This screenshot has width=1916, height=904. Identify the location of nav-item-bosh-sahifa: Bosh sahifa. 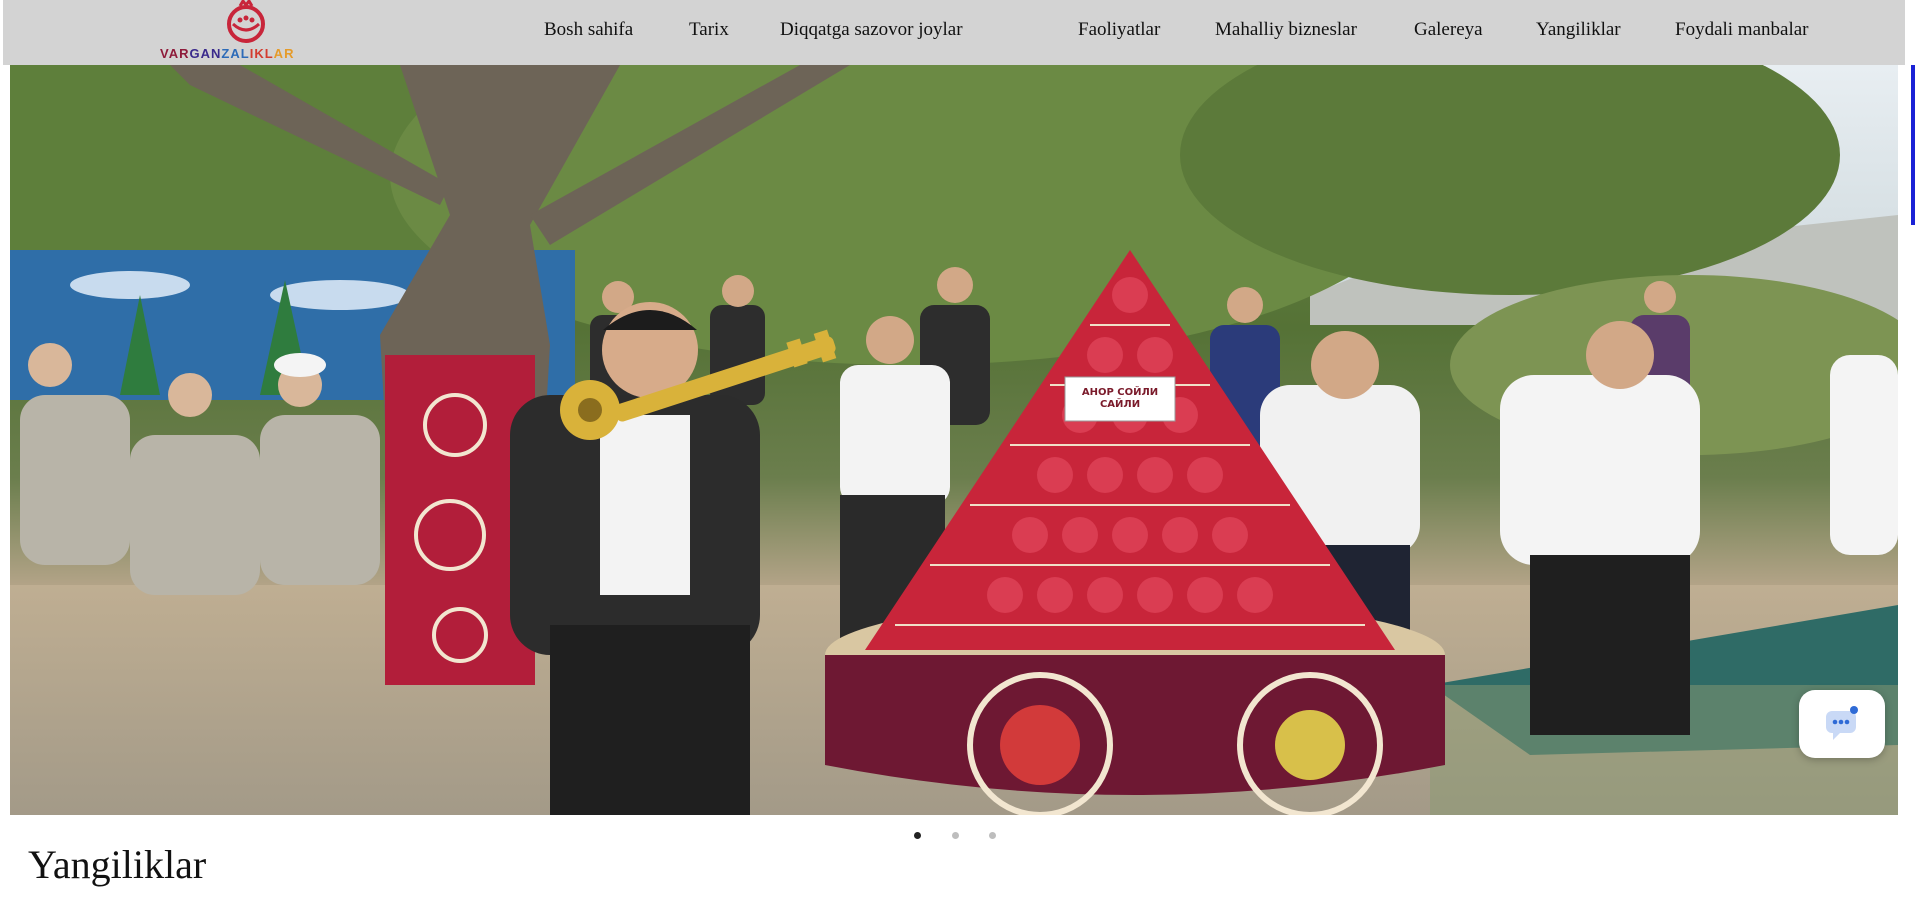
(588, 30).